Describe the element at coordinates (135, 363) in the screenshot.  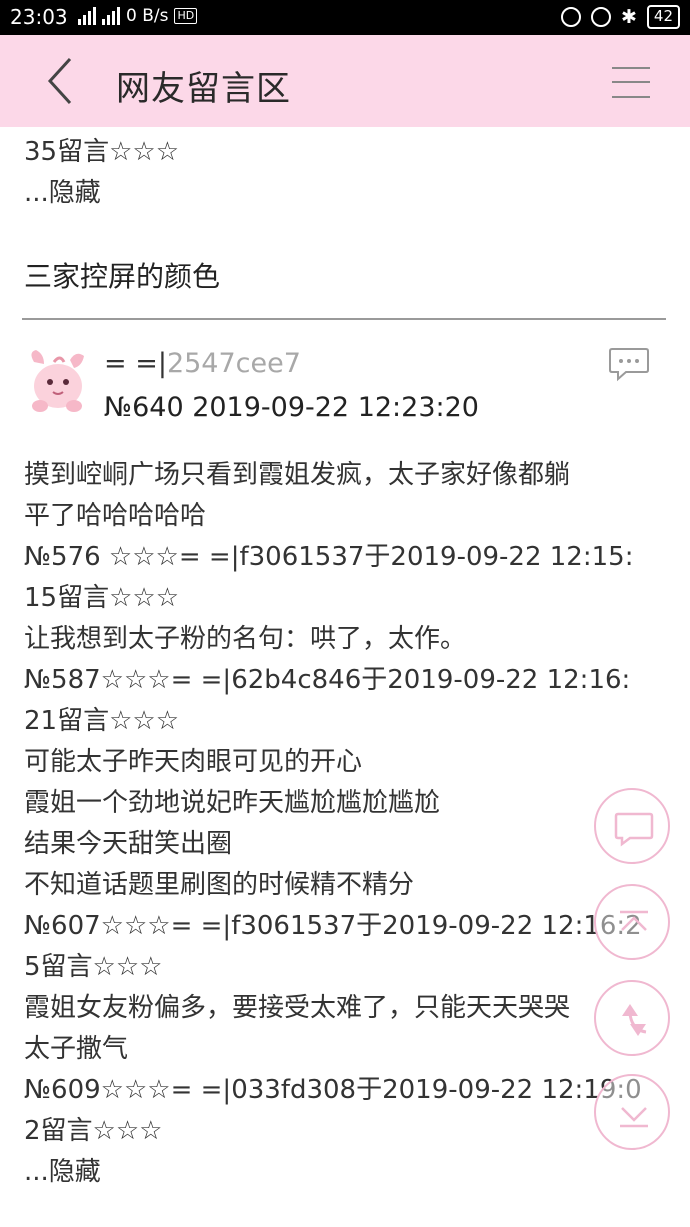
I see `author-prefix: = =|` at that location.